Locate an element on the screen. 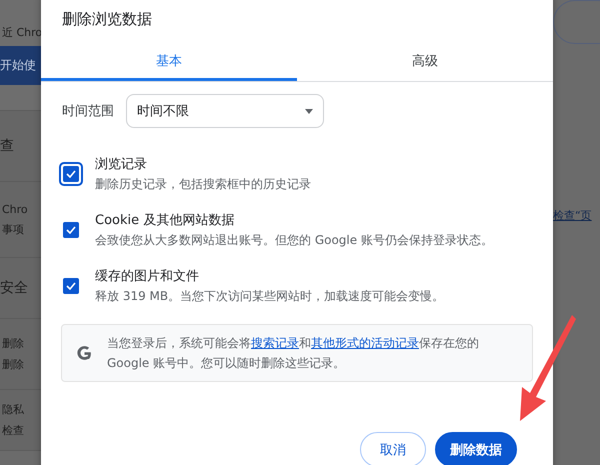 This screenshot has height=465, width=600. info-text: 当您登录后，系统可能会将搜索记录和其他形式的活动记录保存在您的 Google 账号中。您可以随时删除这些记录。 is located at coordinates (293, 353).